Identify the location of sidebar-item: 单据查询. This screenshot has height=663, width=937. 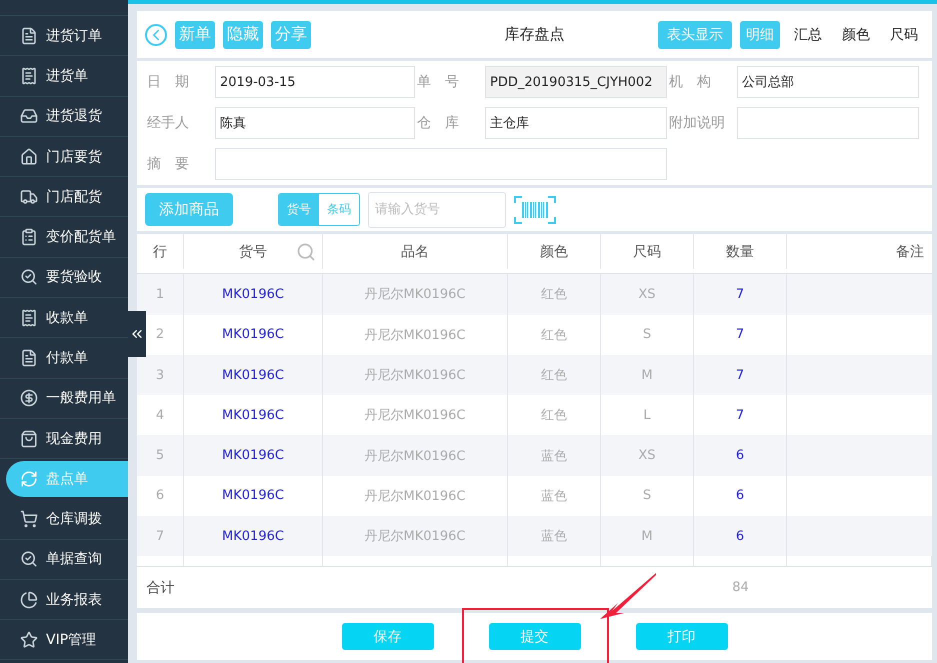
(64, 560).